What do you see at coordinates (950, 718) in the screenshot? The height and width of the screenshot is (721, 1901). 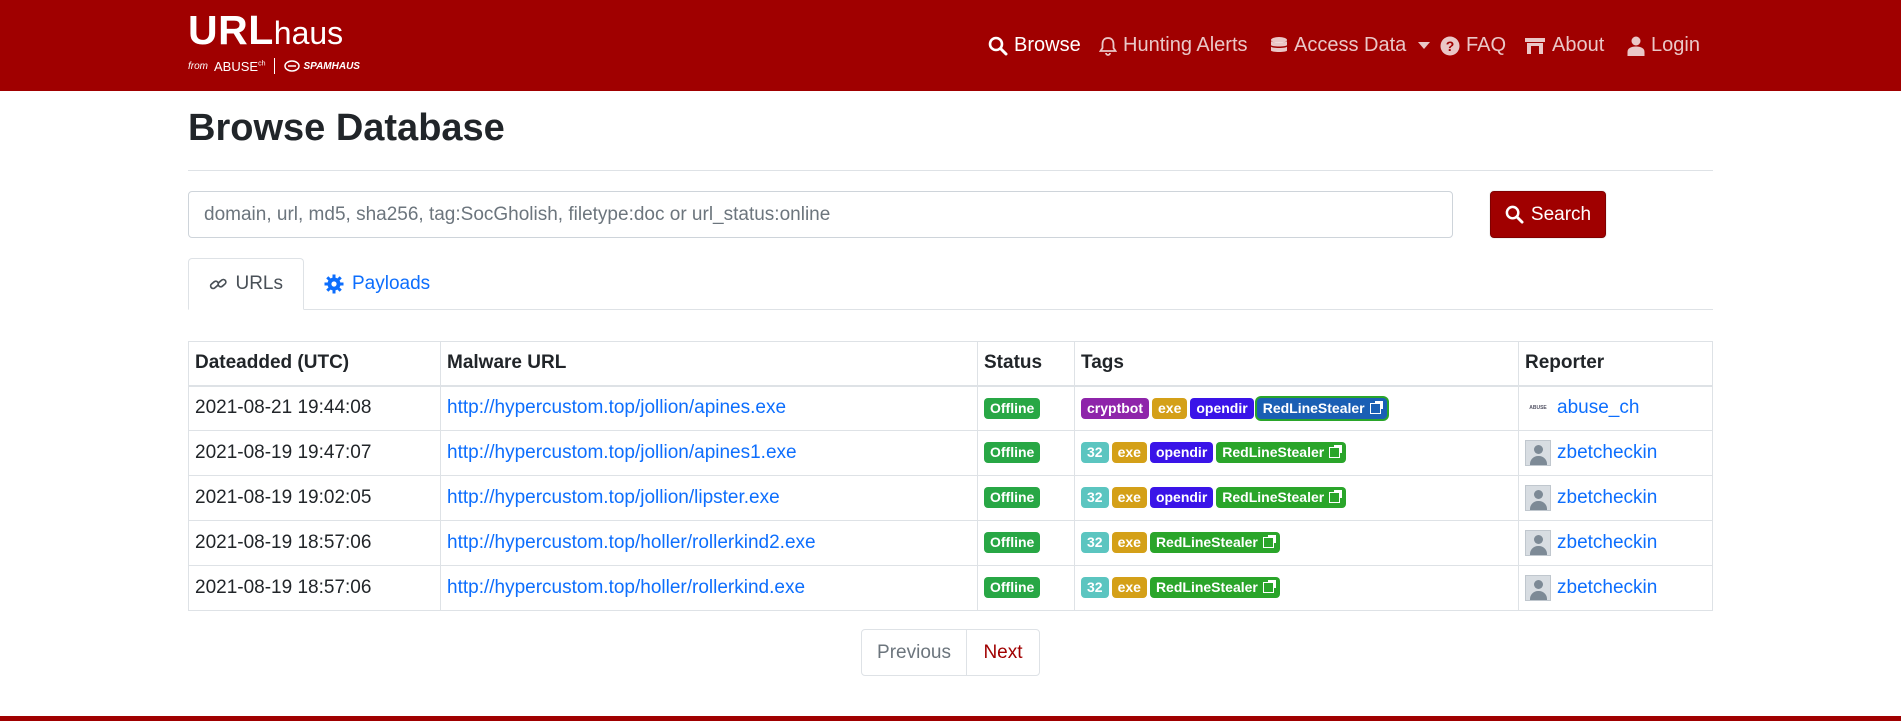 I see `footer-bar` at bounding box center [950, 718].